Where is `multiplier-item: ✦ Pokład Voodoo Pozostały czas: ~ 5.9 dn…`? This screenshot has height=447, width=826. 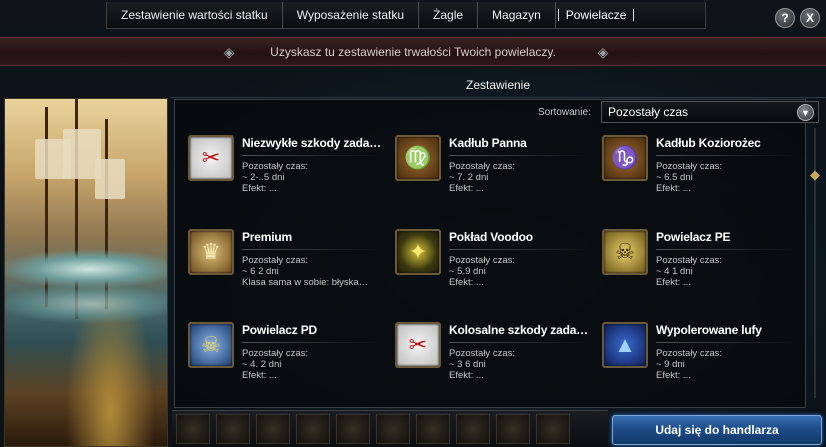 multiplier-item: ✦ Pokład Voodoo Pozostały czas: ~ 5.9 dn… is located at coordinates (485, 272).